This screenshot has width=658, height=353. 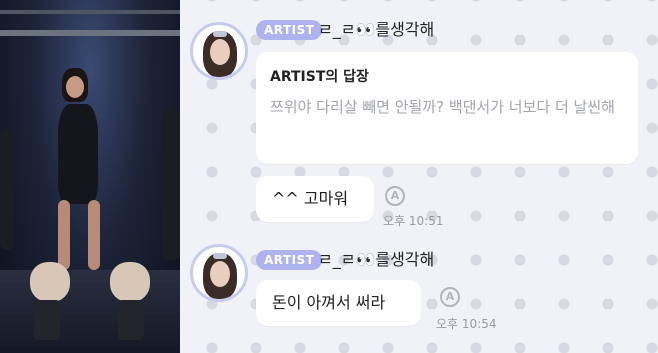 What do you see at coordinates (442, 107) in the screenshot?
I see `quoted-message: 쯔위야 다리살 빼면 안될까? 백댄서가 너보다 더 날씬해` at bounding box center [442, 107].